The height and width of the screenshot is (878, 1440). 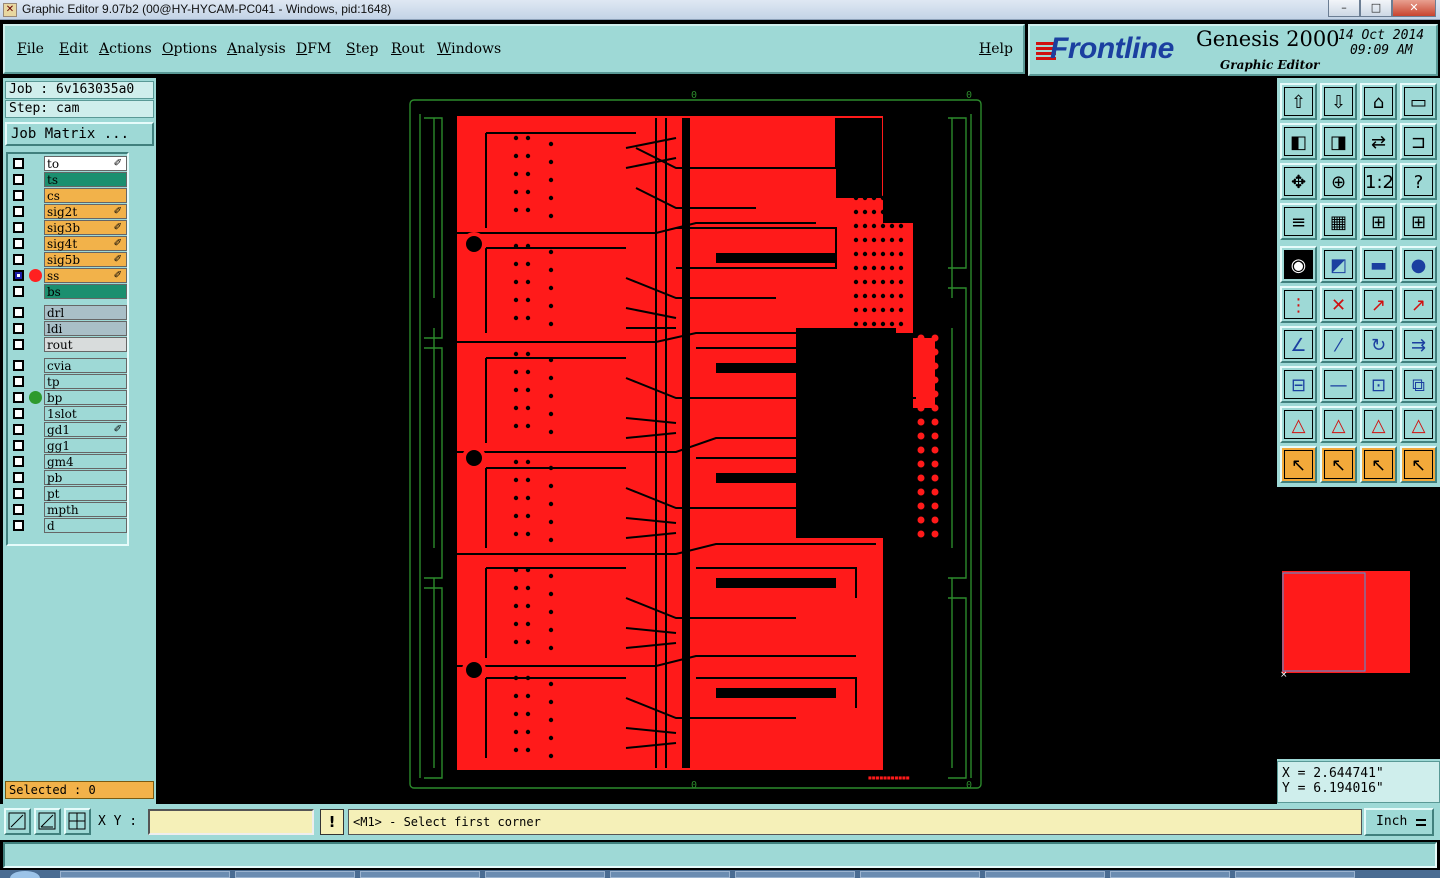 What do you see at coordinates (1378, 304) in the screenshot?
I see `point-tool-button: point-icon↗` at bounding box center [1378, 304].